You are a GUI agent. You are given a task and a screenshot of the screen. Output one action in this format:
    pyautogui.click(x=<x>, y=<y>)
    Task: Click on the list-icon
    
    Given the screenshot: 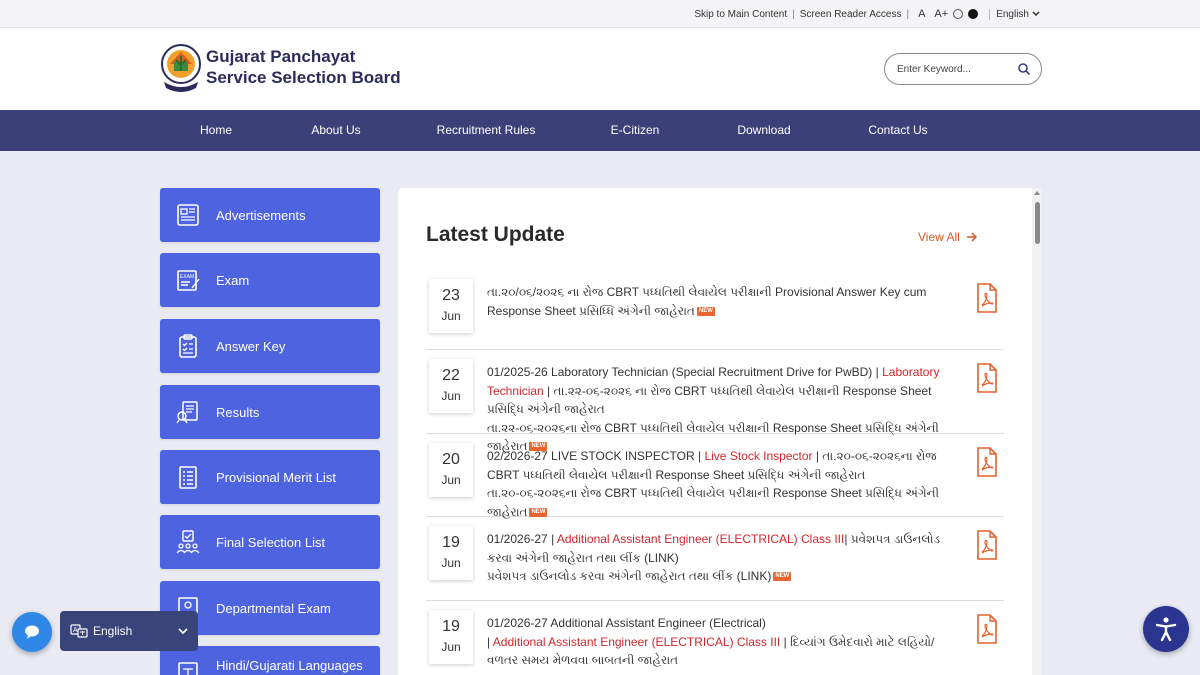 What is the action you would take?
    pyautogui.click(x=188, y=477)
    